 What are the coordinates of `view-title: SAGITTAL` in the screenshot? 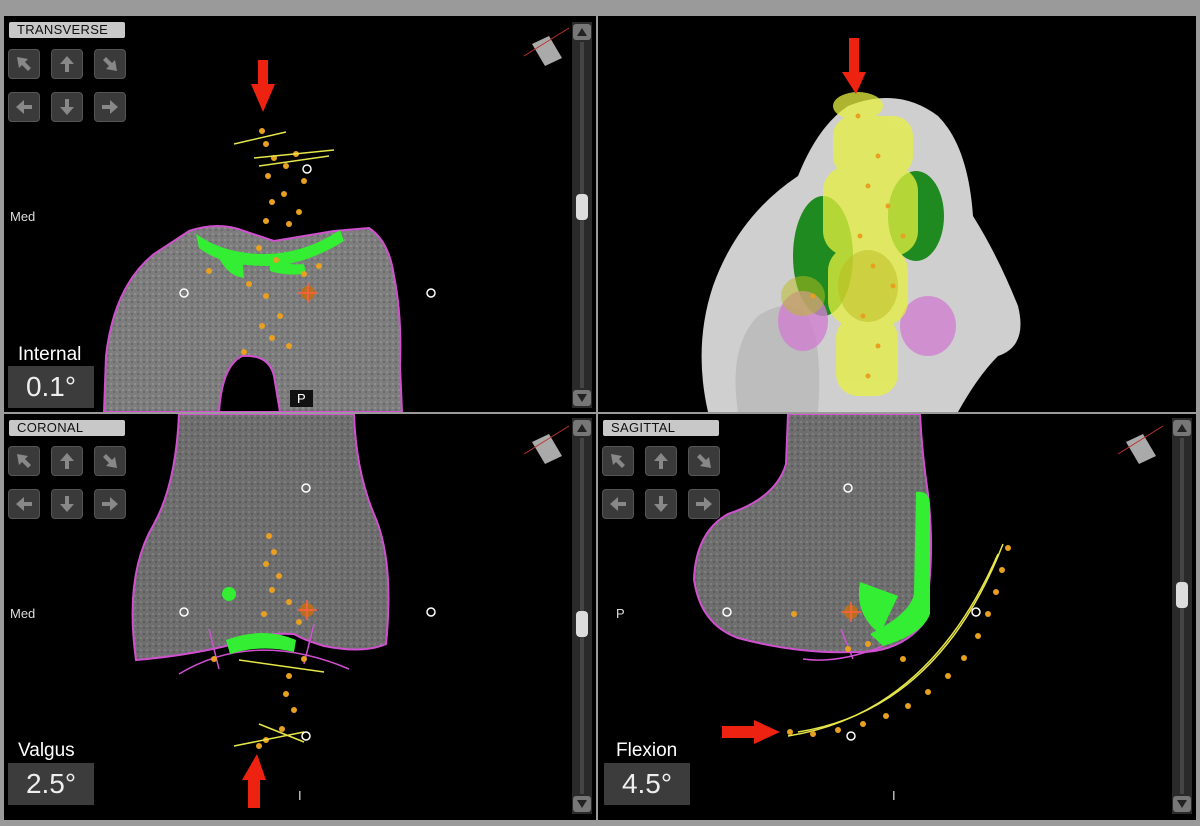 It's located at (661, 428).